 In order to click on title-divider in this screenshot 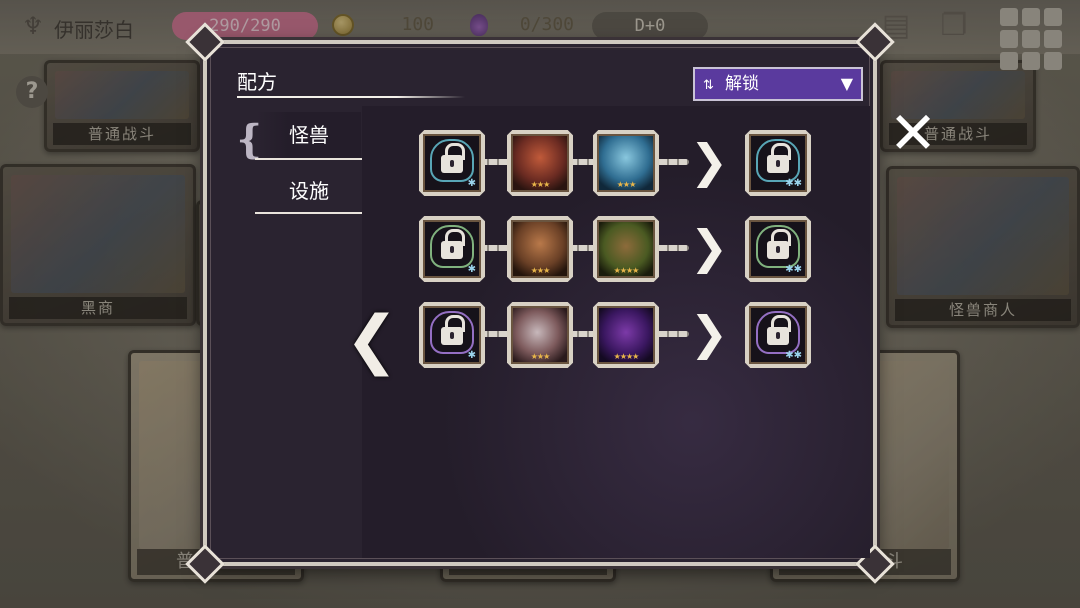, I will do `click(351, 97)`.